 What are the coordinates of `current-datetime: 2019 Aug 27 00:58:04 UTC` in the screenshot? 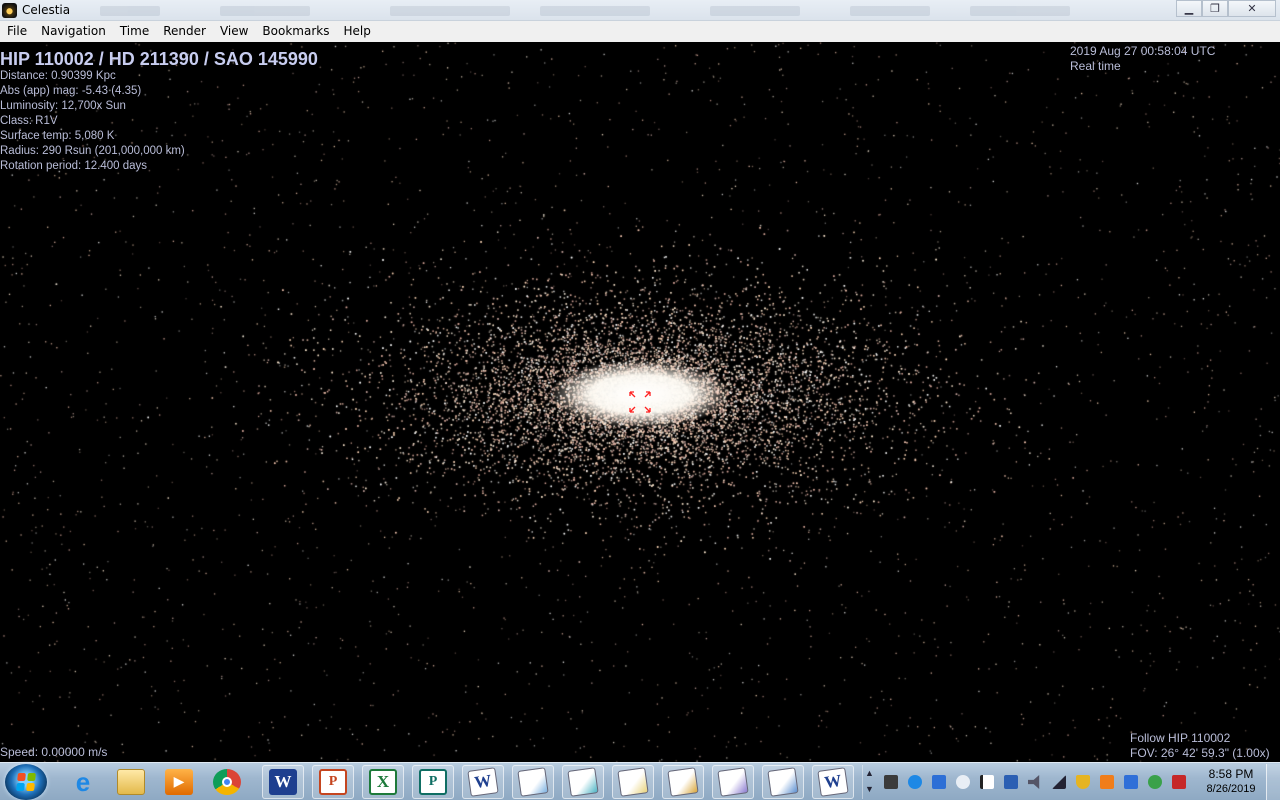 It's located at (1143, 51).